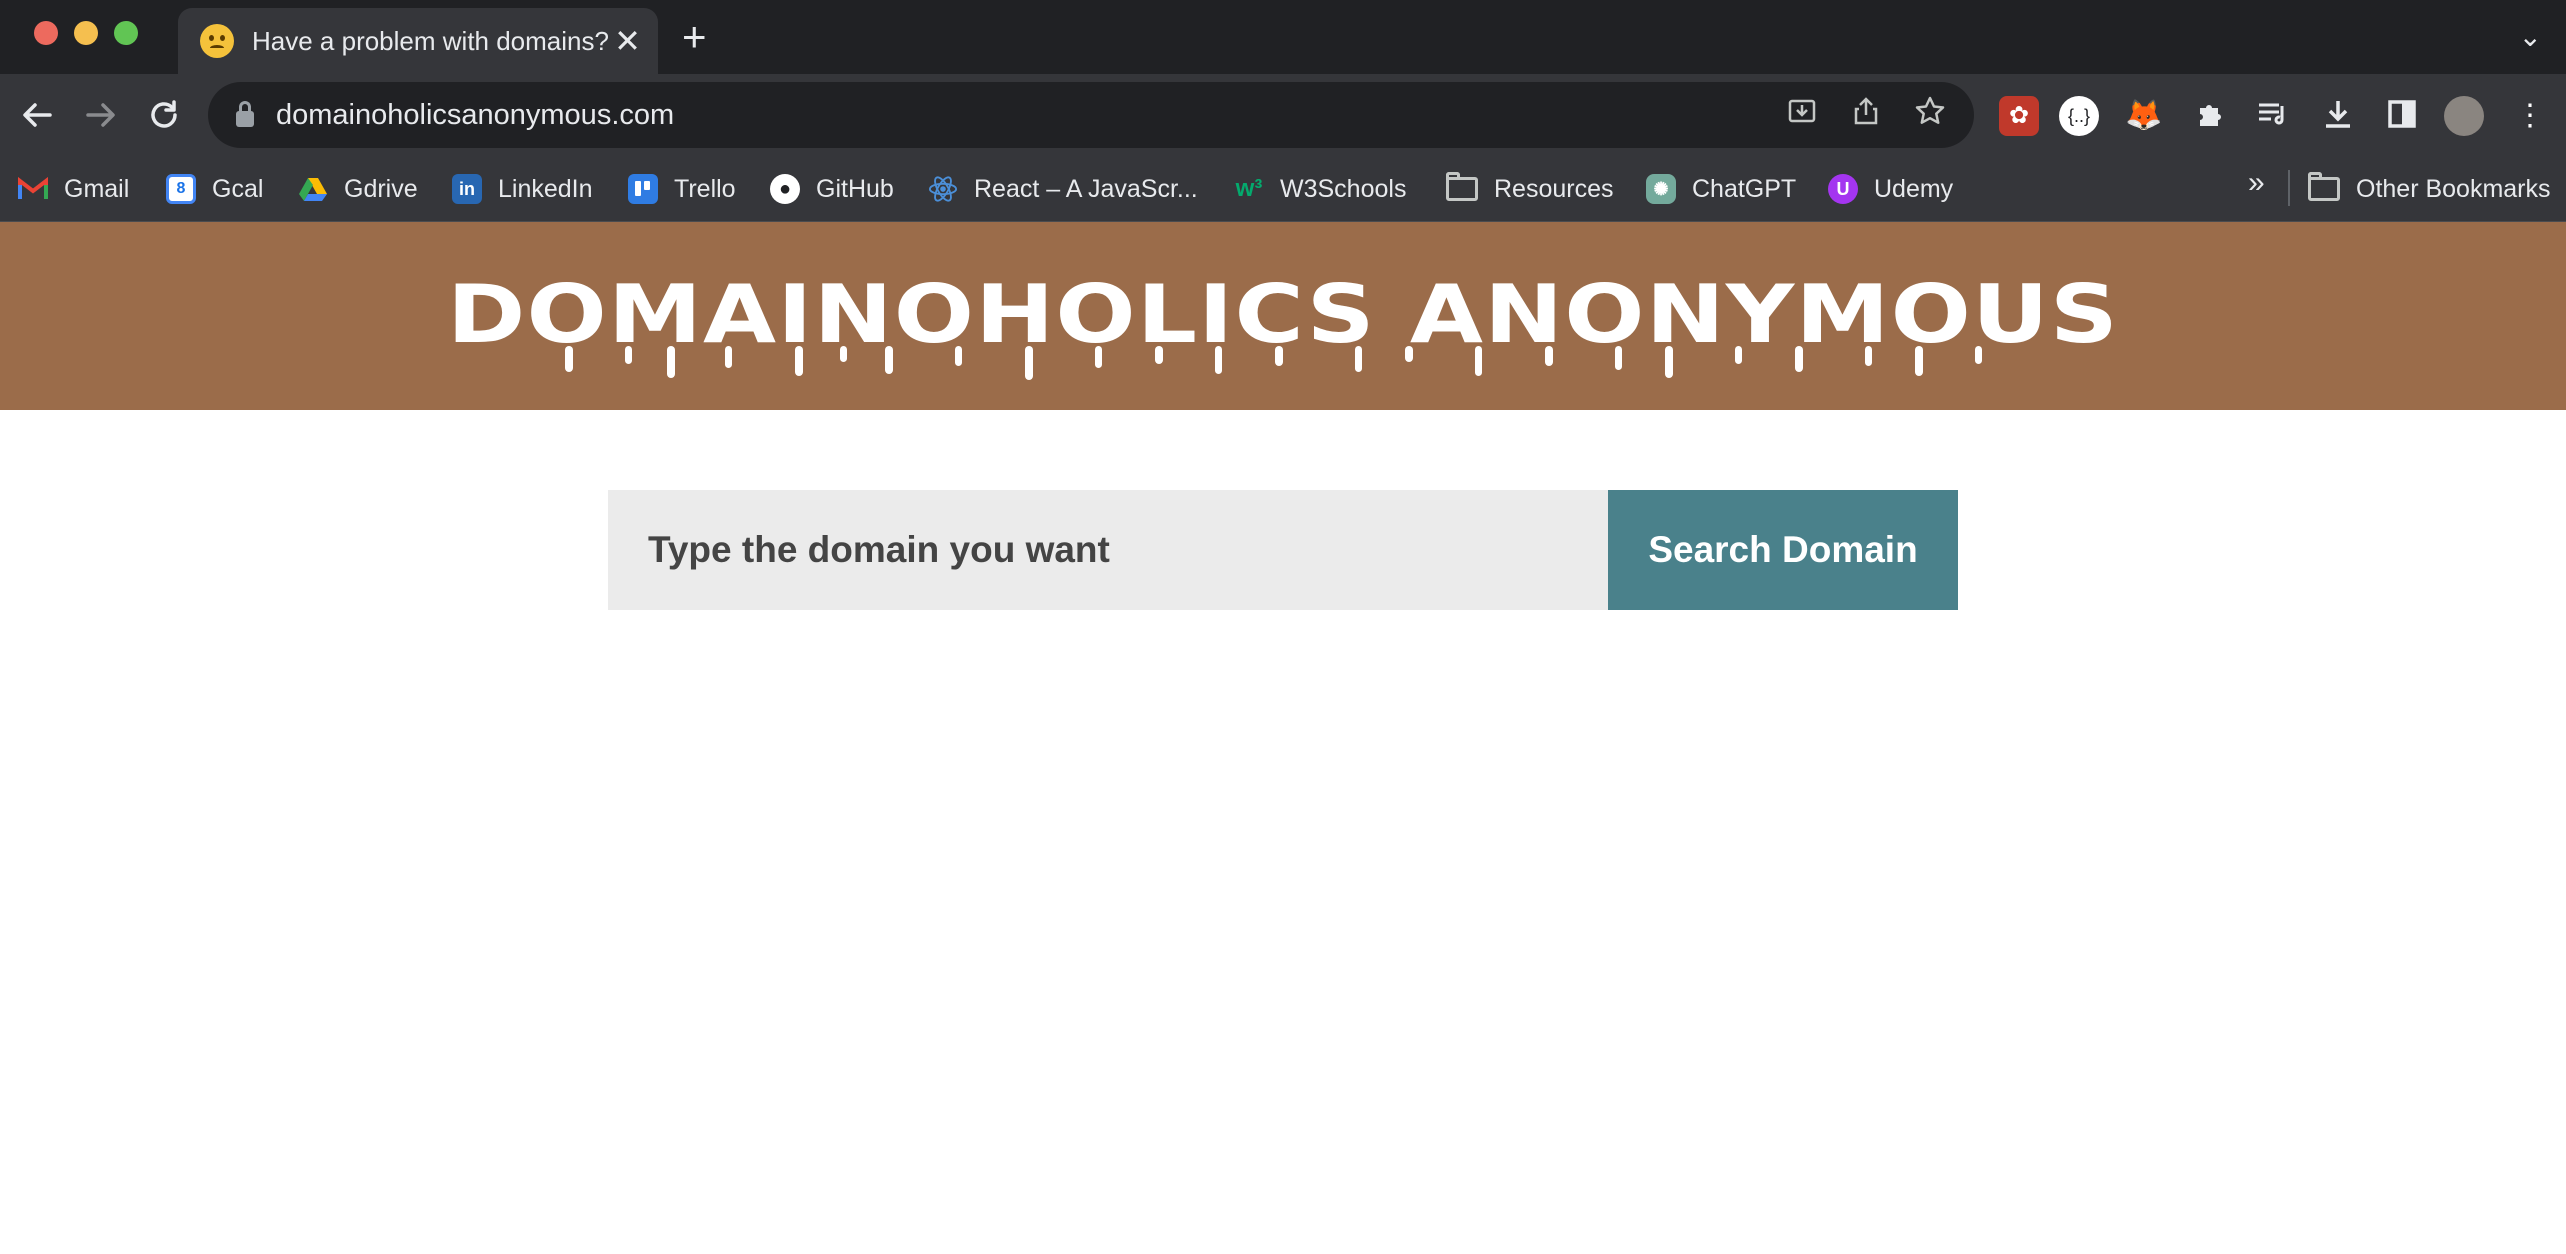 The height and width of the screenshot is (1254, 2566). What do you see at coordinates (1273, 363) in the screenshot?
I see `drip-decoration` at bounding box center [1273, 363].